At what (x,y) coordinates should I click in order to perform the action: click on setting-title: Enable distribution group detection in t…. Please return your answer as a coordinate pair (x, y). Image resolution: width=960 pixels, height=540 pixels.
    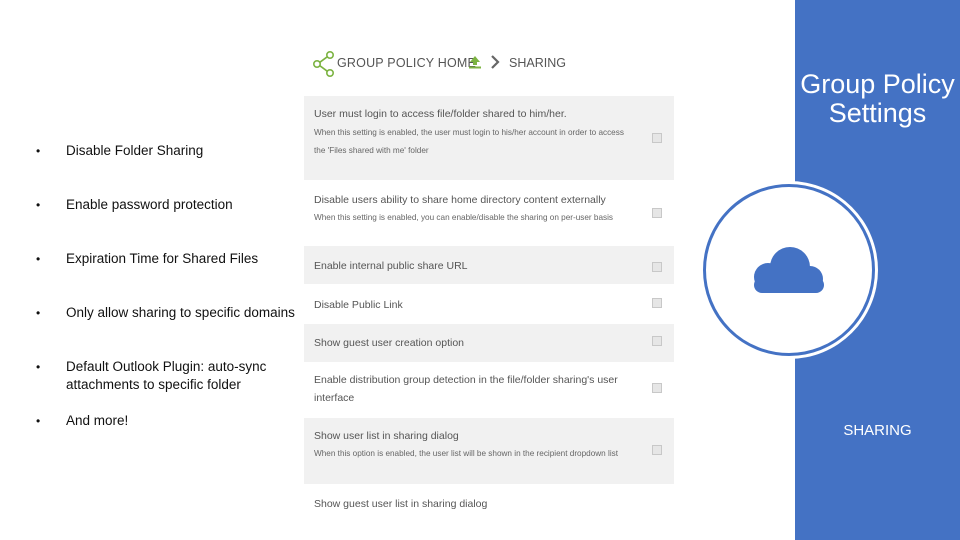
    Looking at the image, I should click on (466, 380).